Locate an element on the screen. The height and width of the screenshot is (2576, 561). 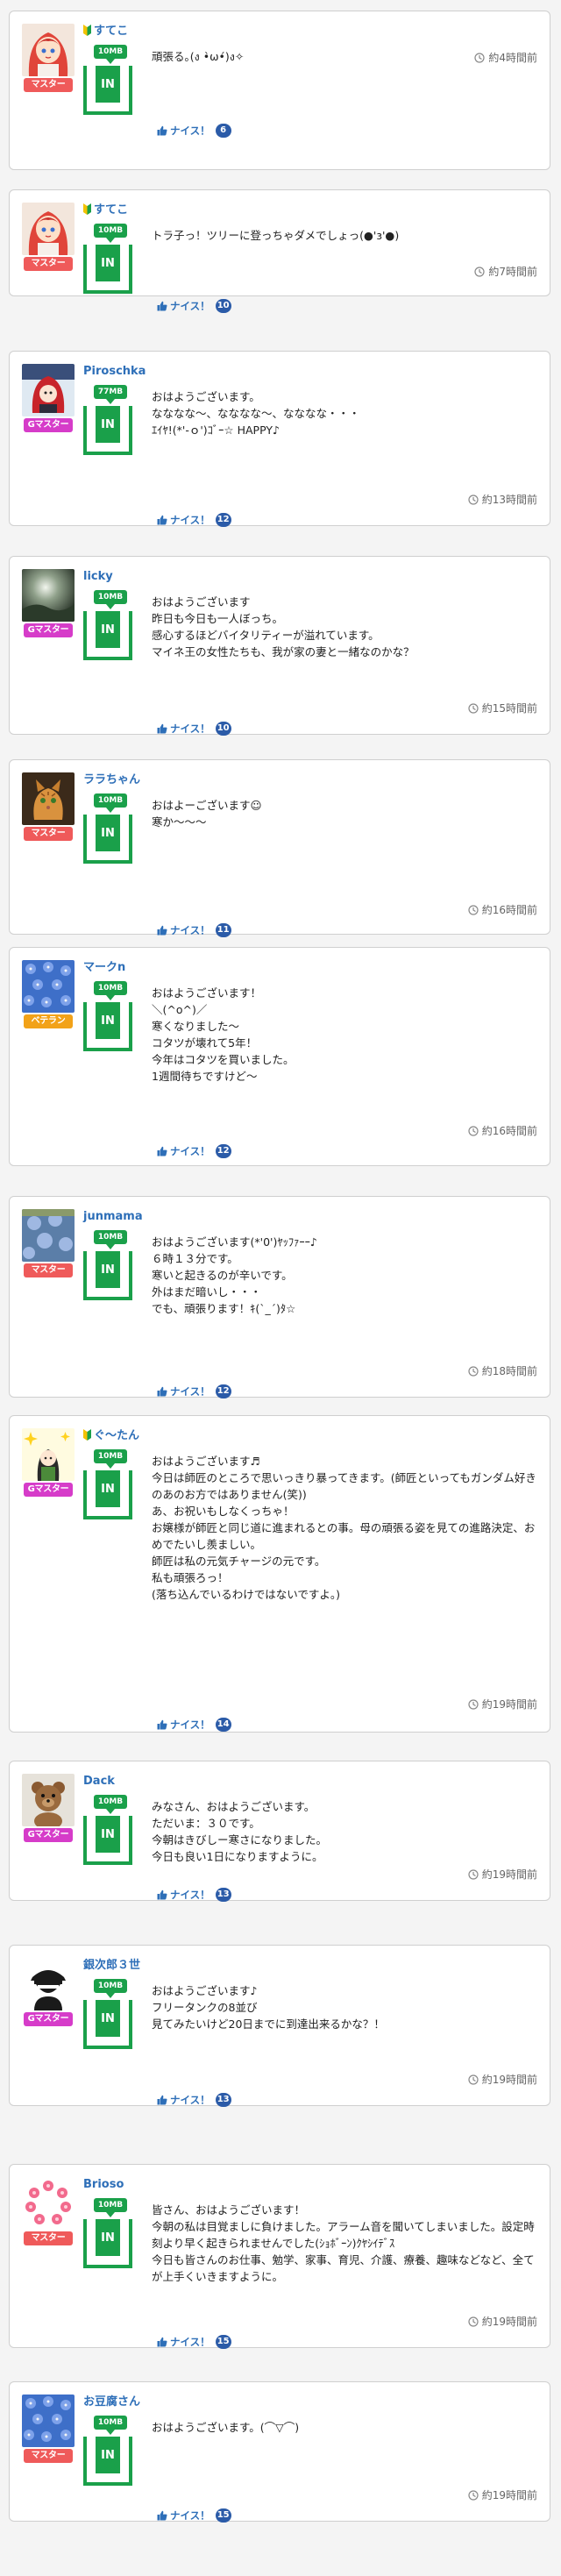
username-text: 銀次郎３世 is located at coordinates (112, 1965).